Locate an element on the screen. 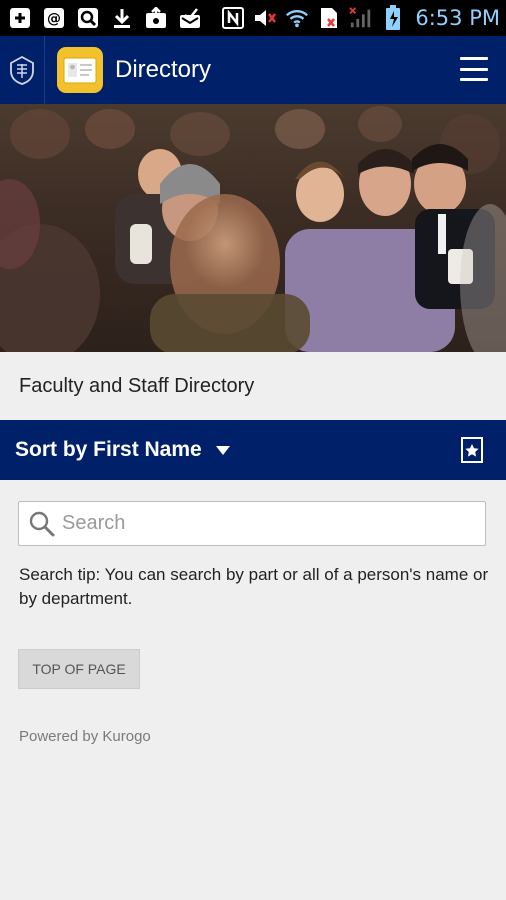 The image size is (506, 900). status-bar: @ 6:53 PM is located at coordinates (253, 18).